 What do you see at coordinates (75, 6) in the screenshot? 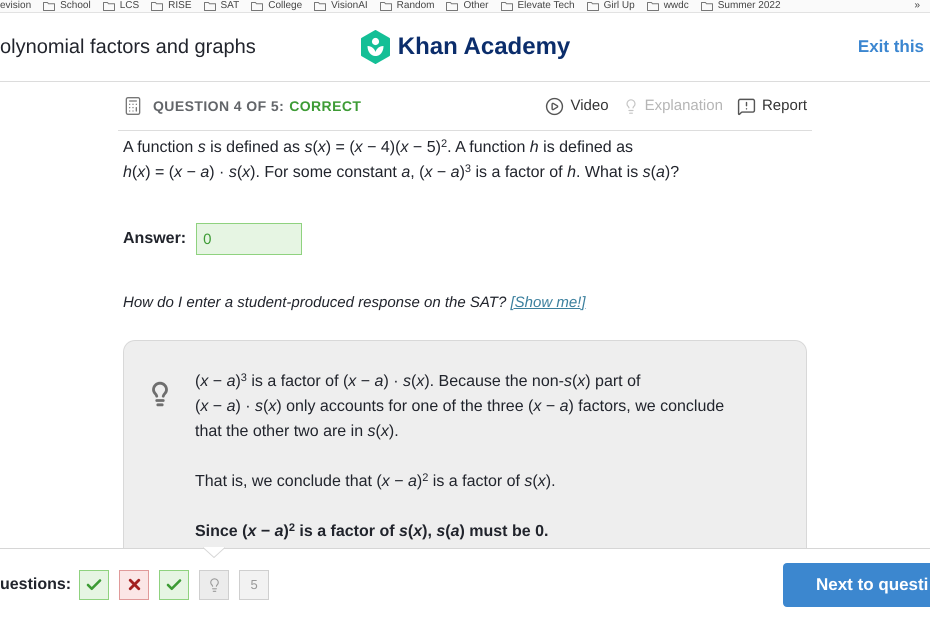
I see `bookmark-item: School` at bounding box center [75, 6].